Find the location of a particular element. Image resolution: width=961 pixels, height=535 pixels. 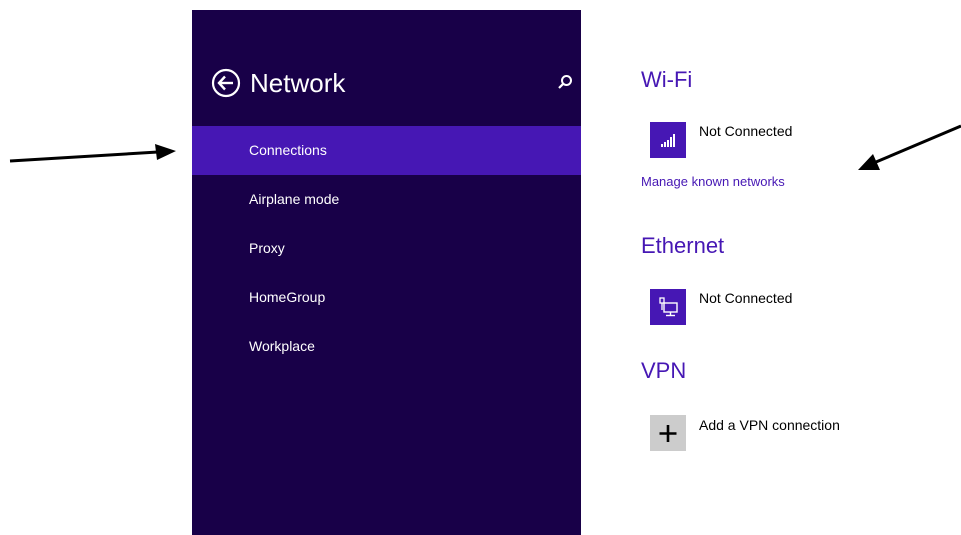

right-arrow-icon is located at coordinates (909, 147).